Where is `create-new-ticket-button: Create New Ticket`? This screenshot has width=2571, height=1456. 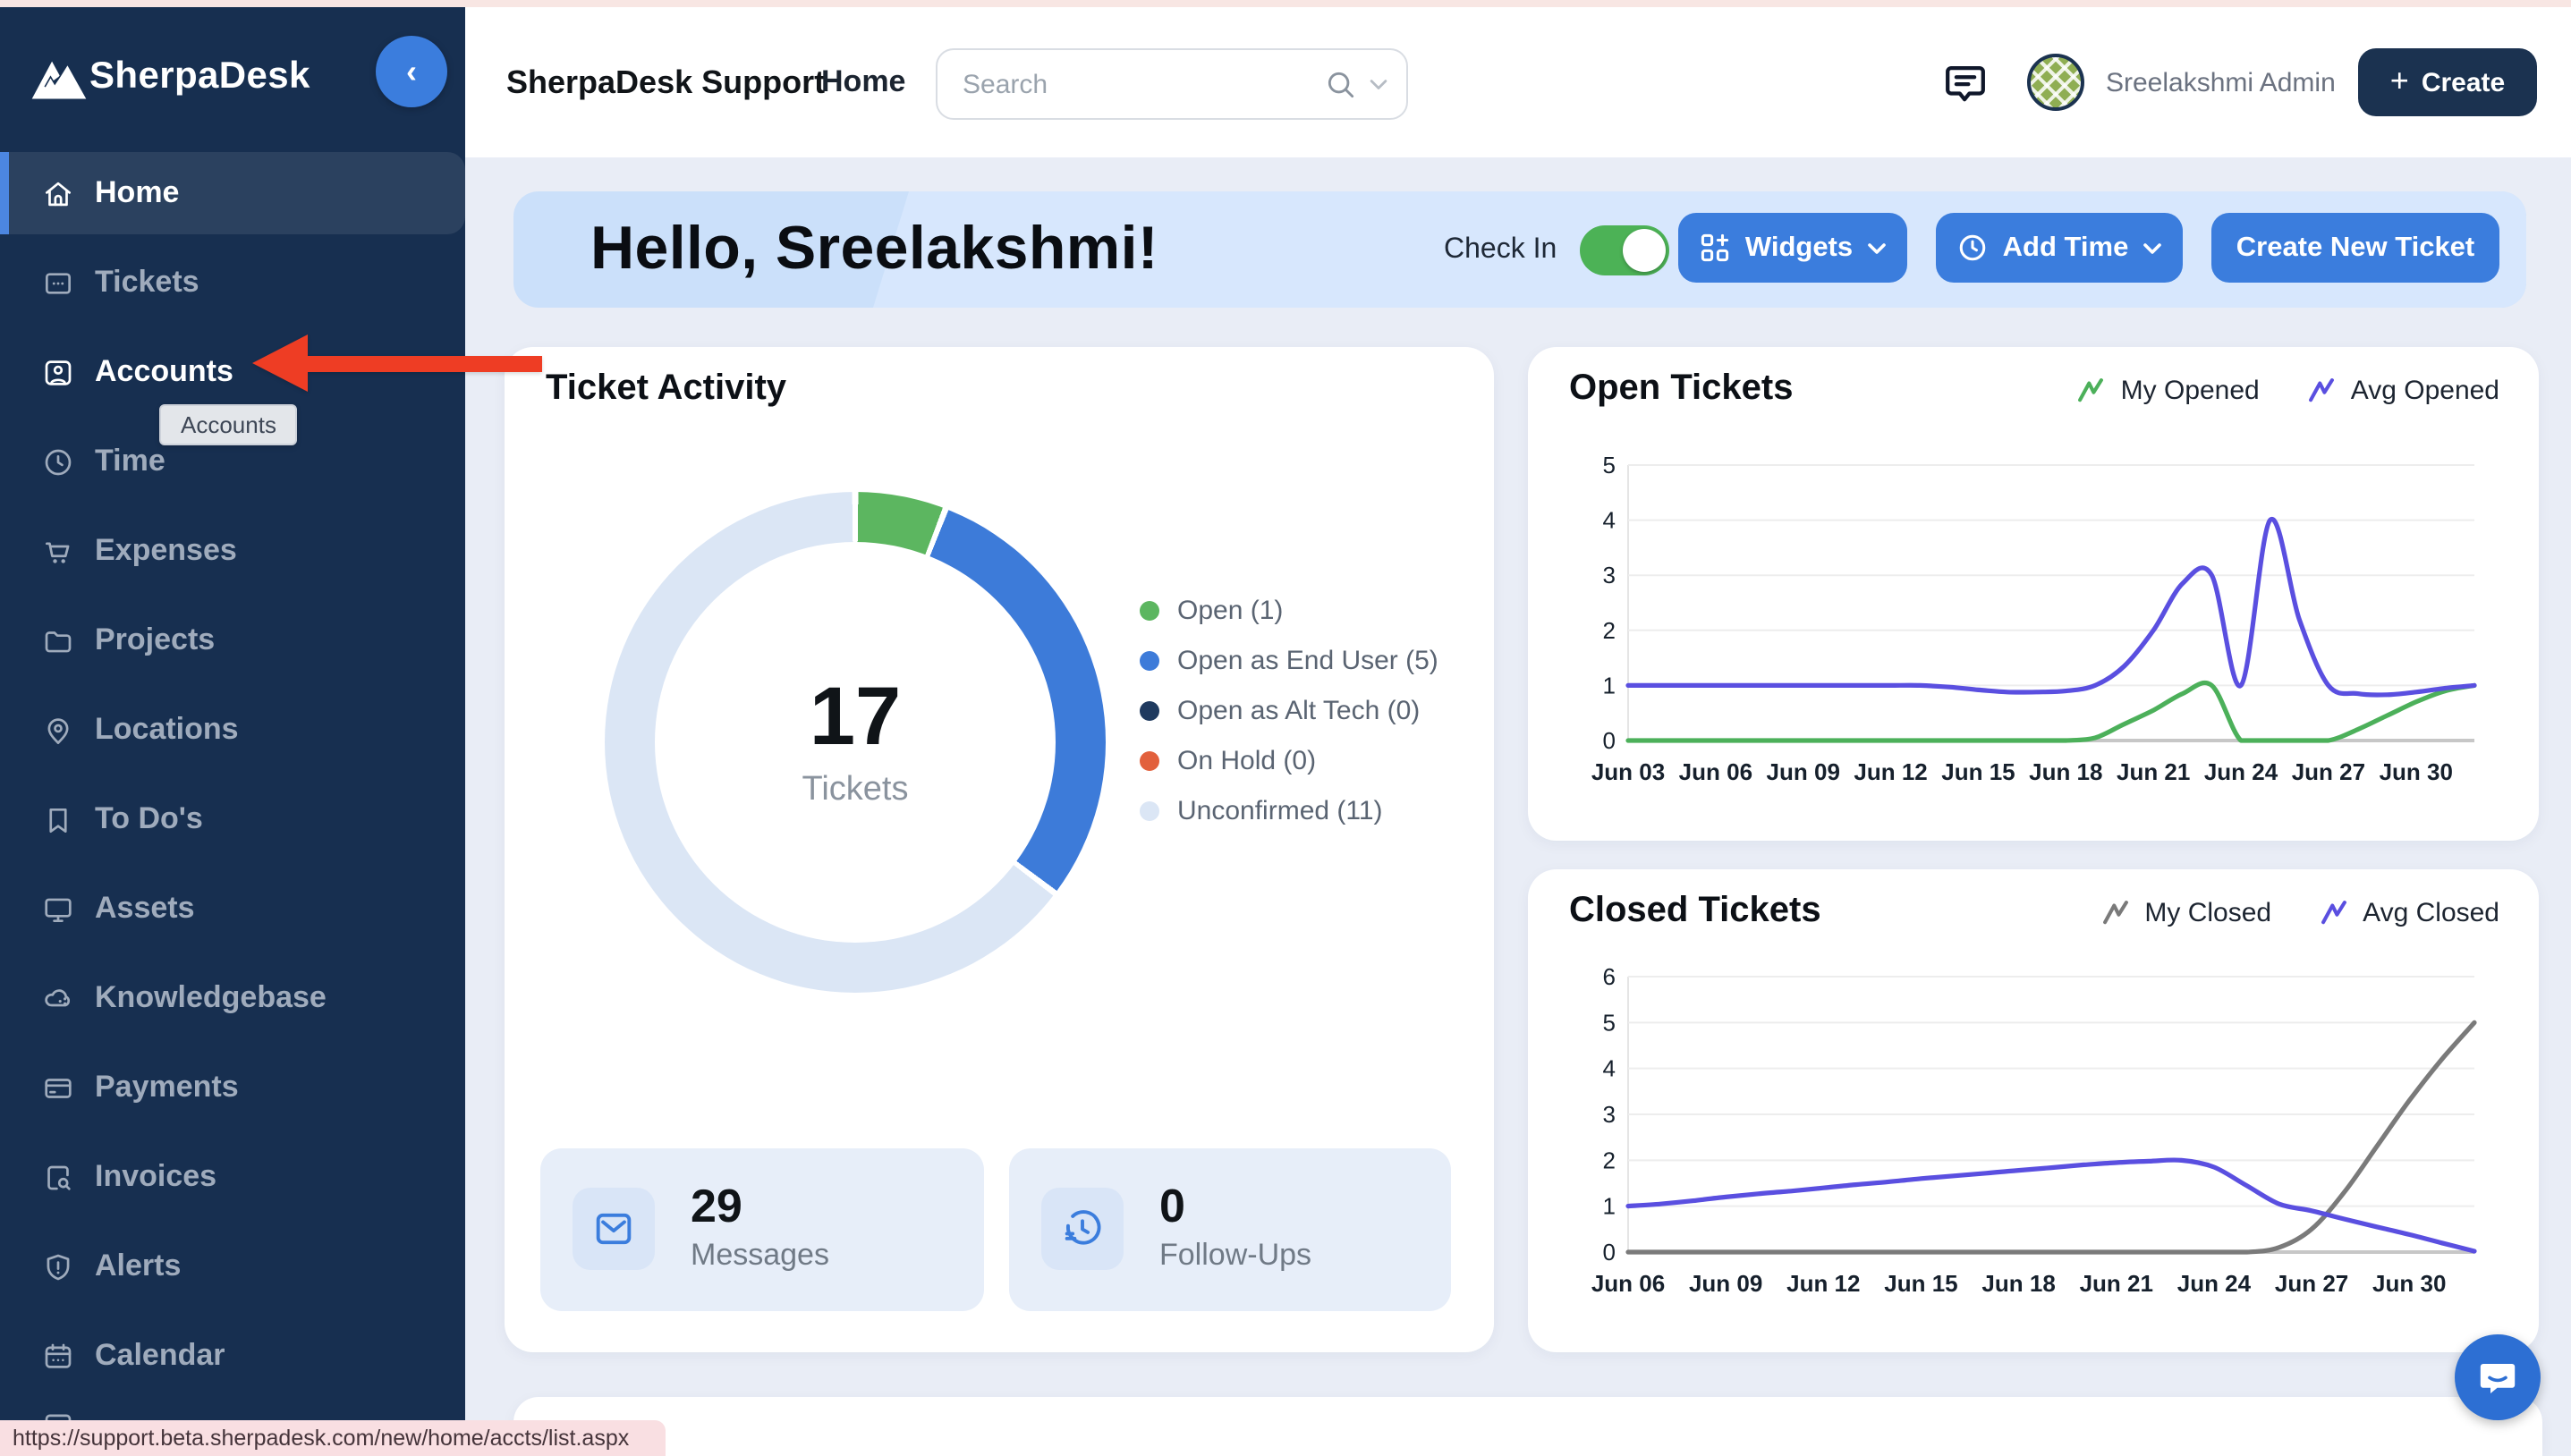 create-new-ticket-button: Create New Ticket is located at coordinates (2355, 248).